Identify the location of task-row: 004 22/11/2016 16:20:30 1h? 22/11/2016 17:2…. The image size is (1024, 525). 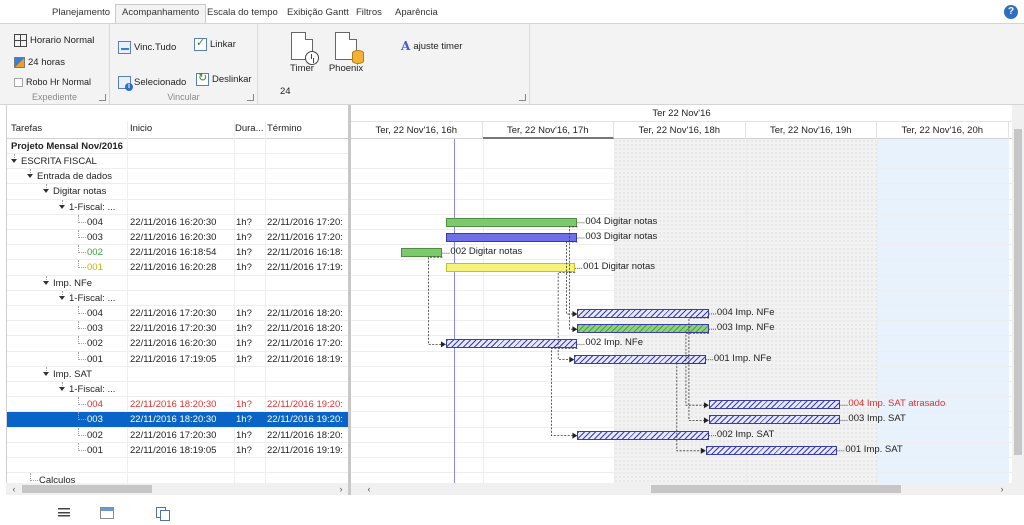
(178, 222).